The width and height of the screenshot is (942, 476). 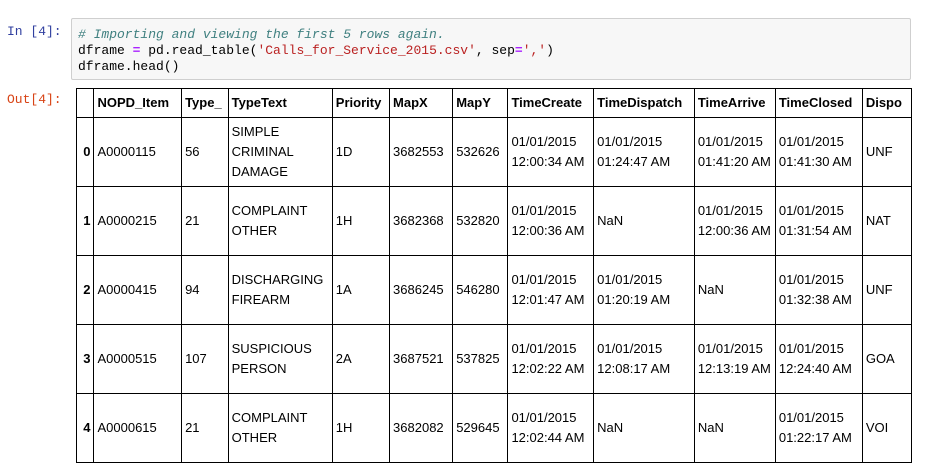 What do you see at coordinates (34, 99) in the screenshot?
I see `output-prompt: Out[4]:` at bounding box center [34, 99].